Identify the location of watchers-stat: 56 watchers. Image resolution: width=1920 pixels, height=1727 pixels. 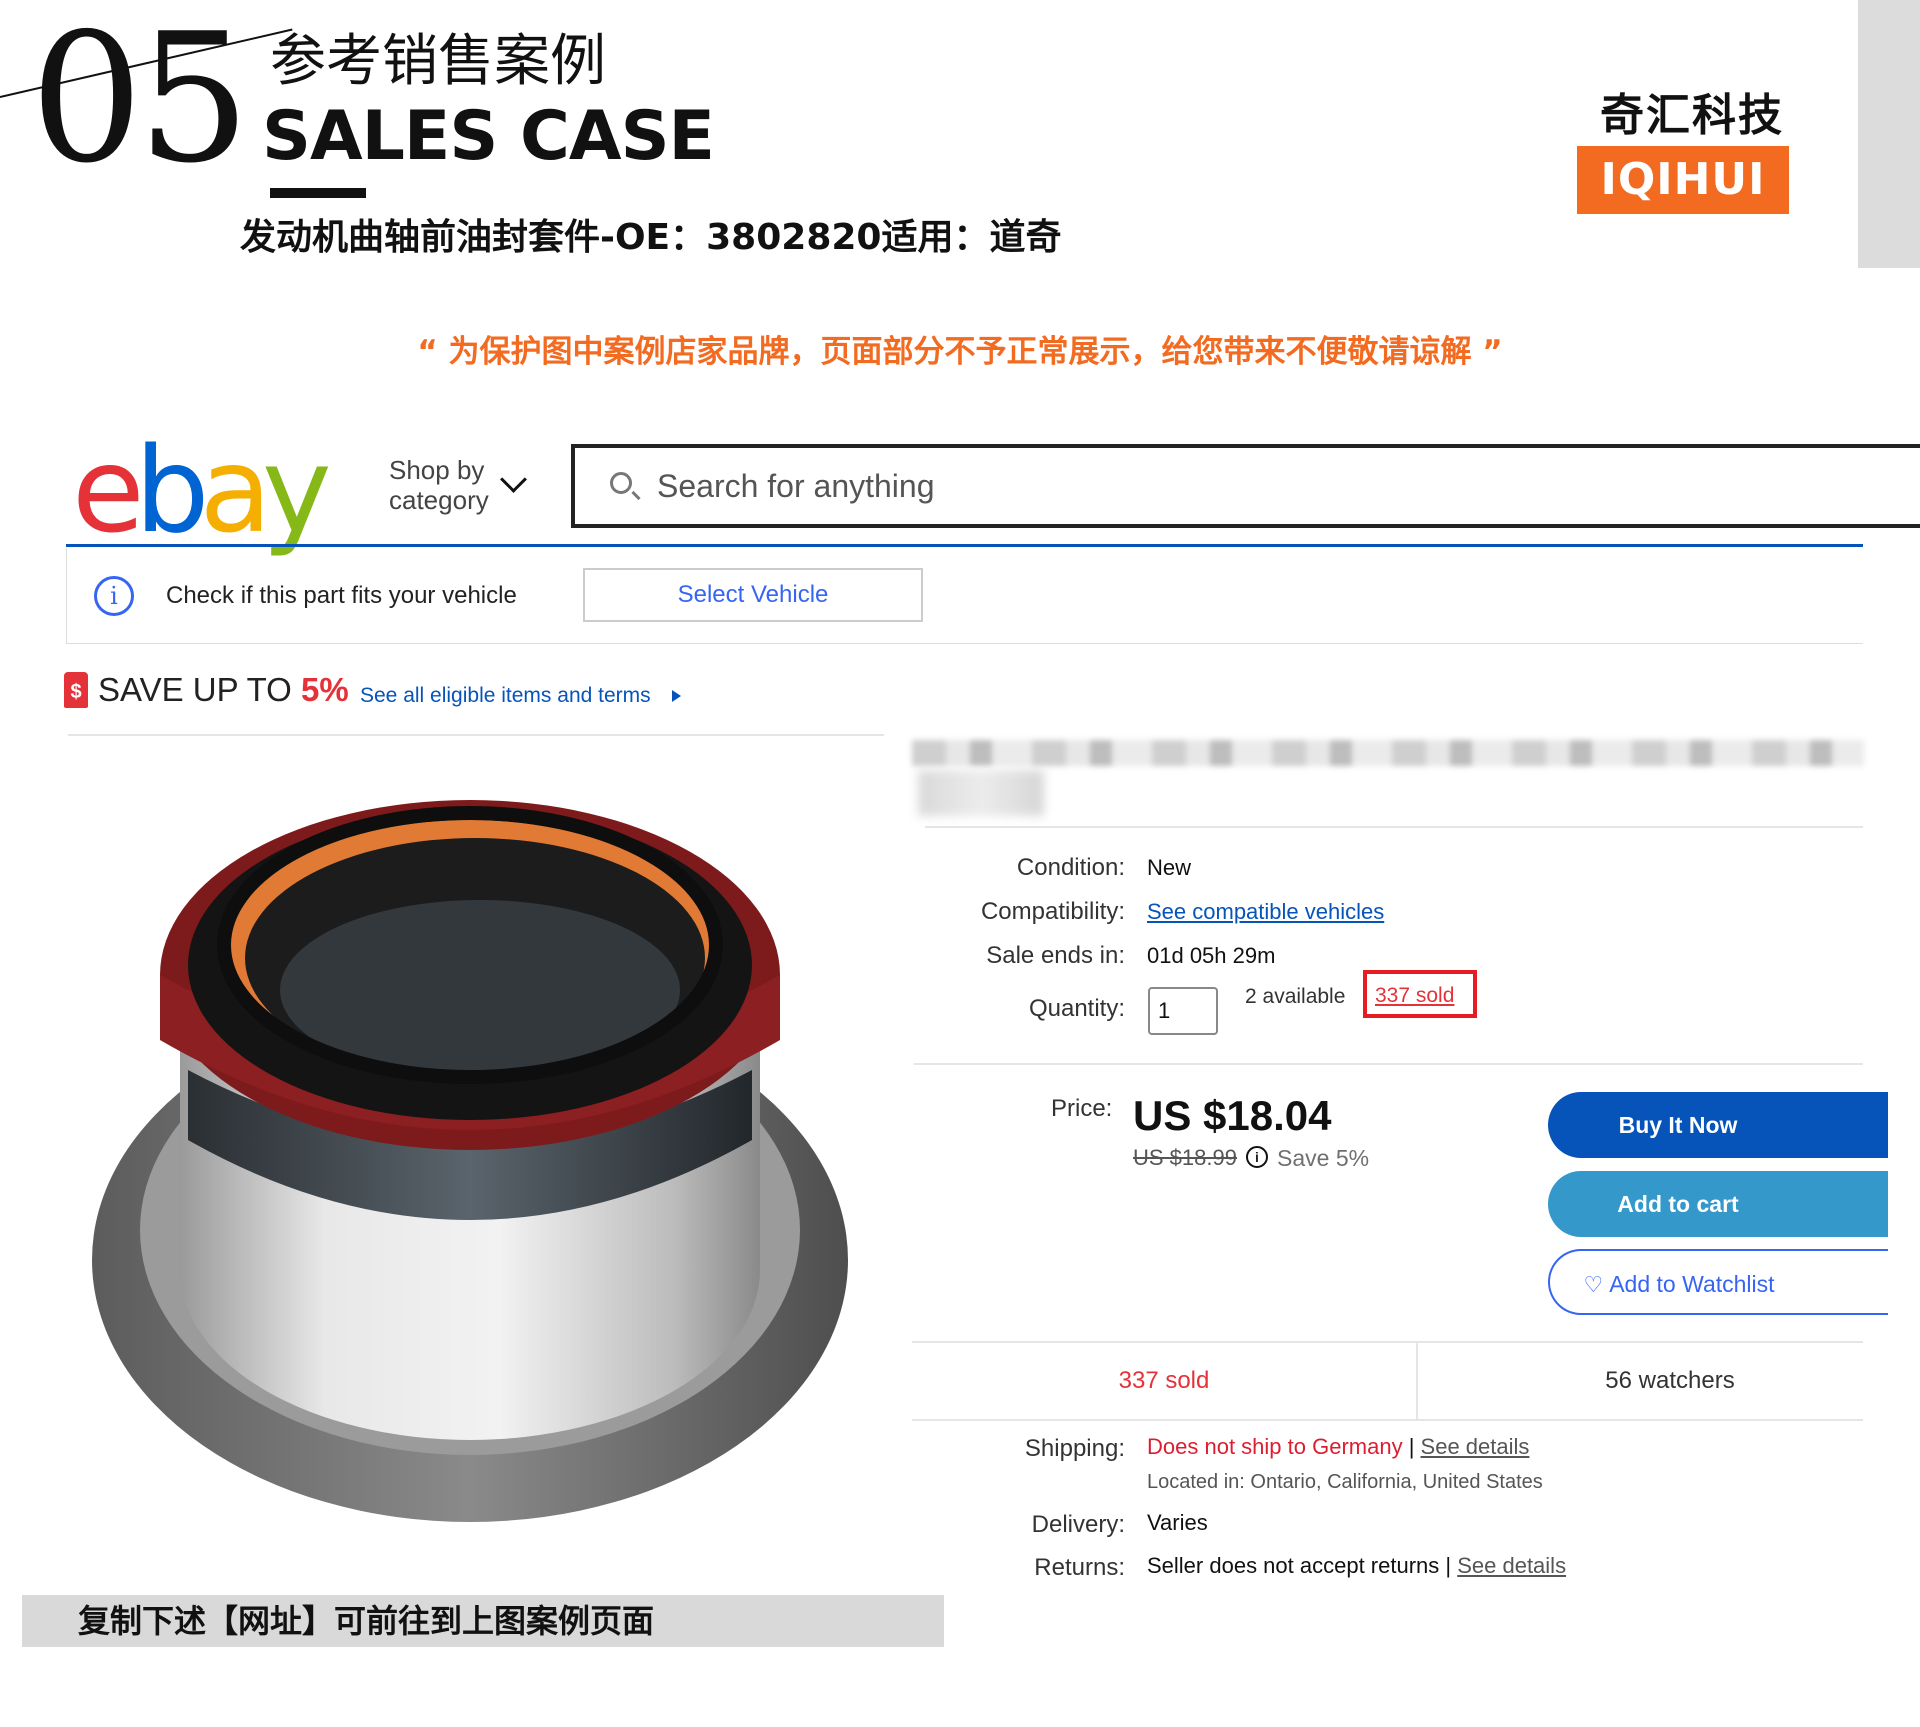
(1670, 1380).